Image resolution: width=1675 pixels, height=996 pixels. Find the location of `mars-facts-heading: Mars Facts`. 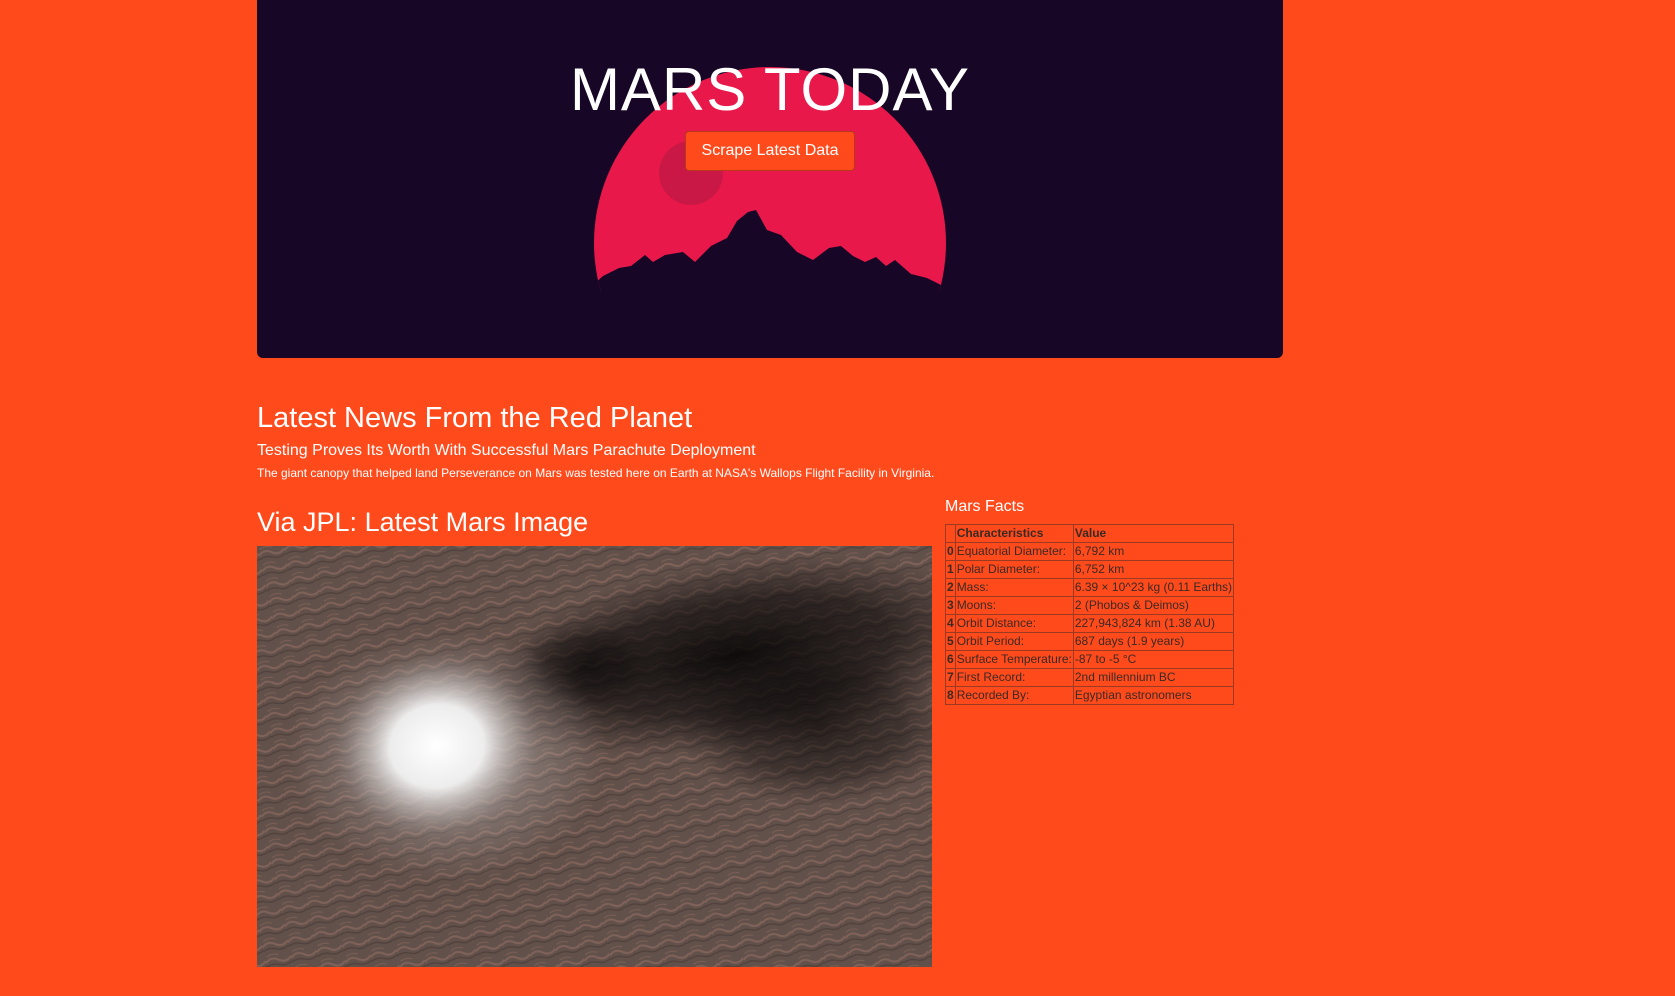

mars-facts-heading: Mars Facts is located at coordinates (985, 506).